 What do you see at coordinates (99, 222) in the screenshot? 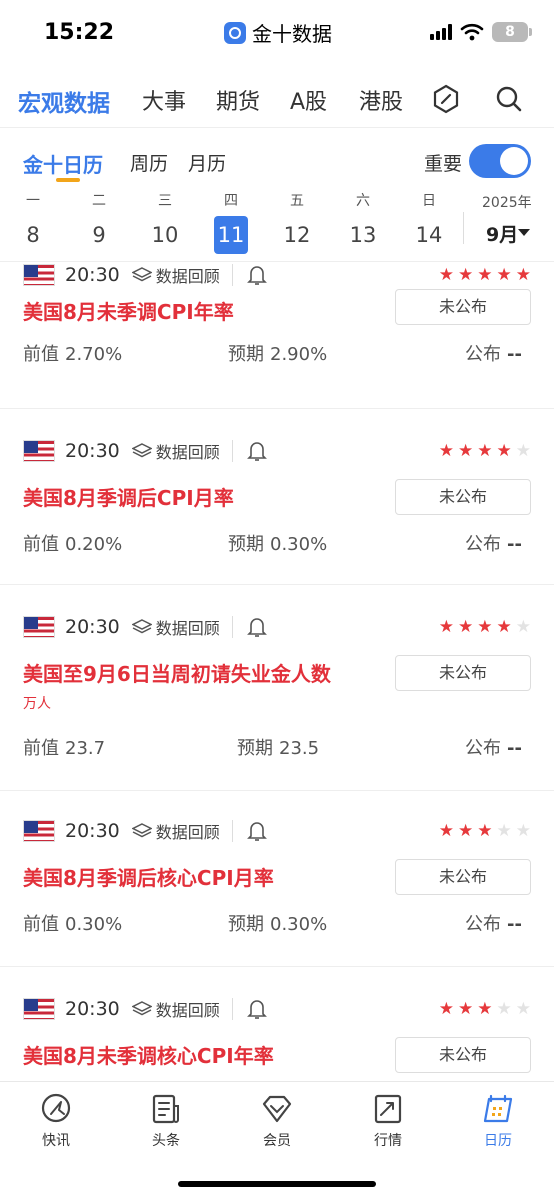
I see `day-tuesday: 二 9` at bounding box center [99, 222].